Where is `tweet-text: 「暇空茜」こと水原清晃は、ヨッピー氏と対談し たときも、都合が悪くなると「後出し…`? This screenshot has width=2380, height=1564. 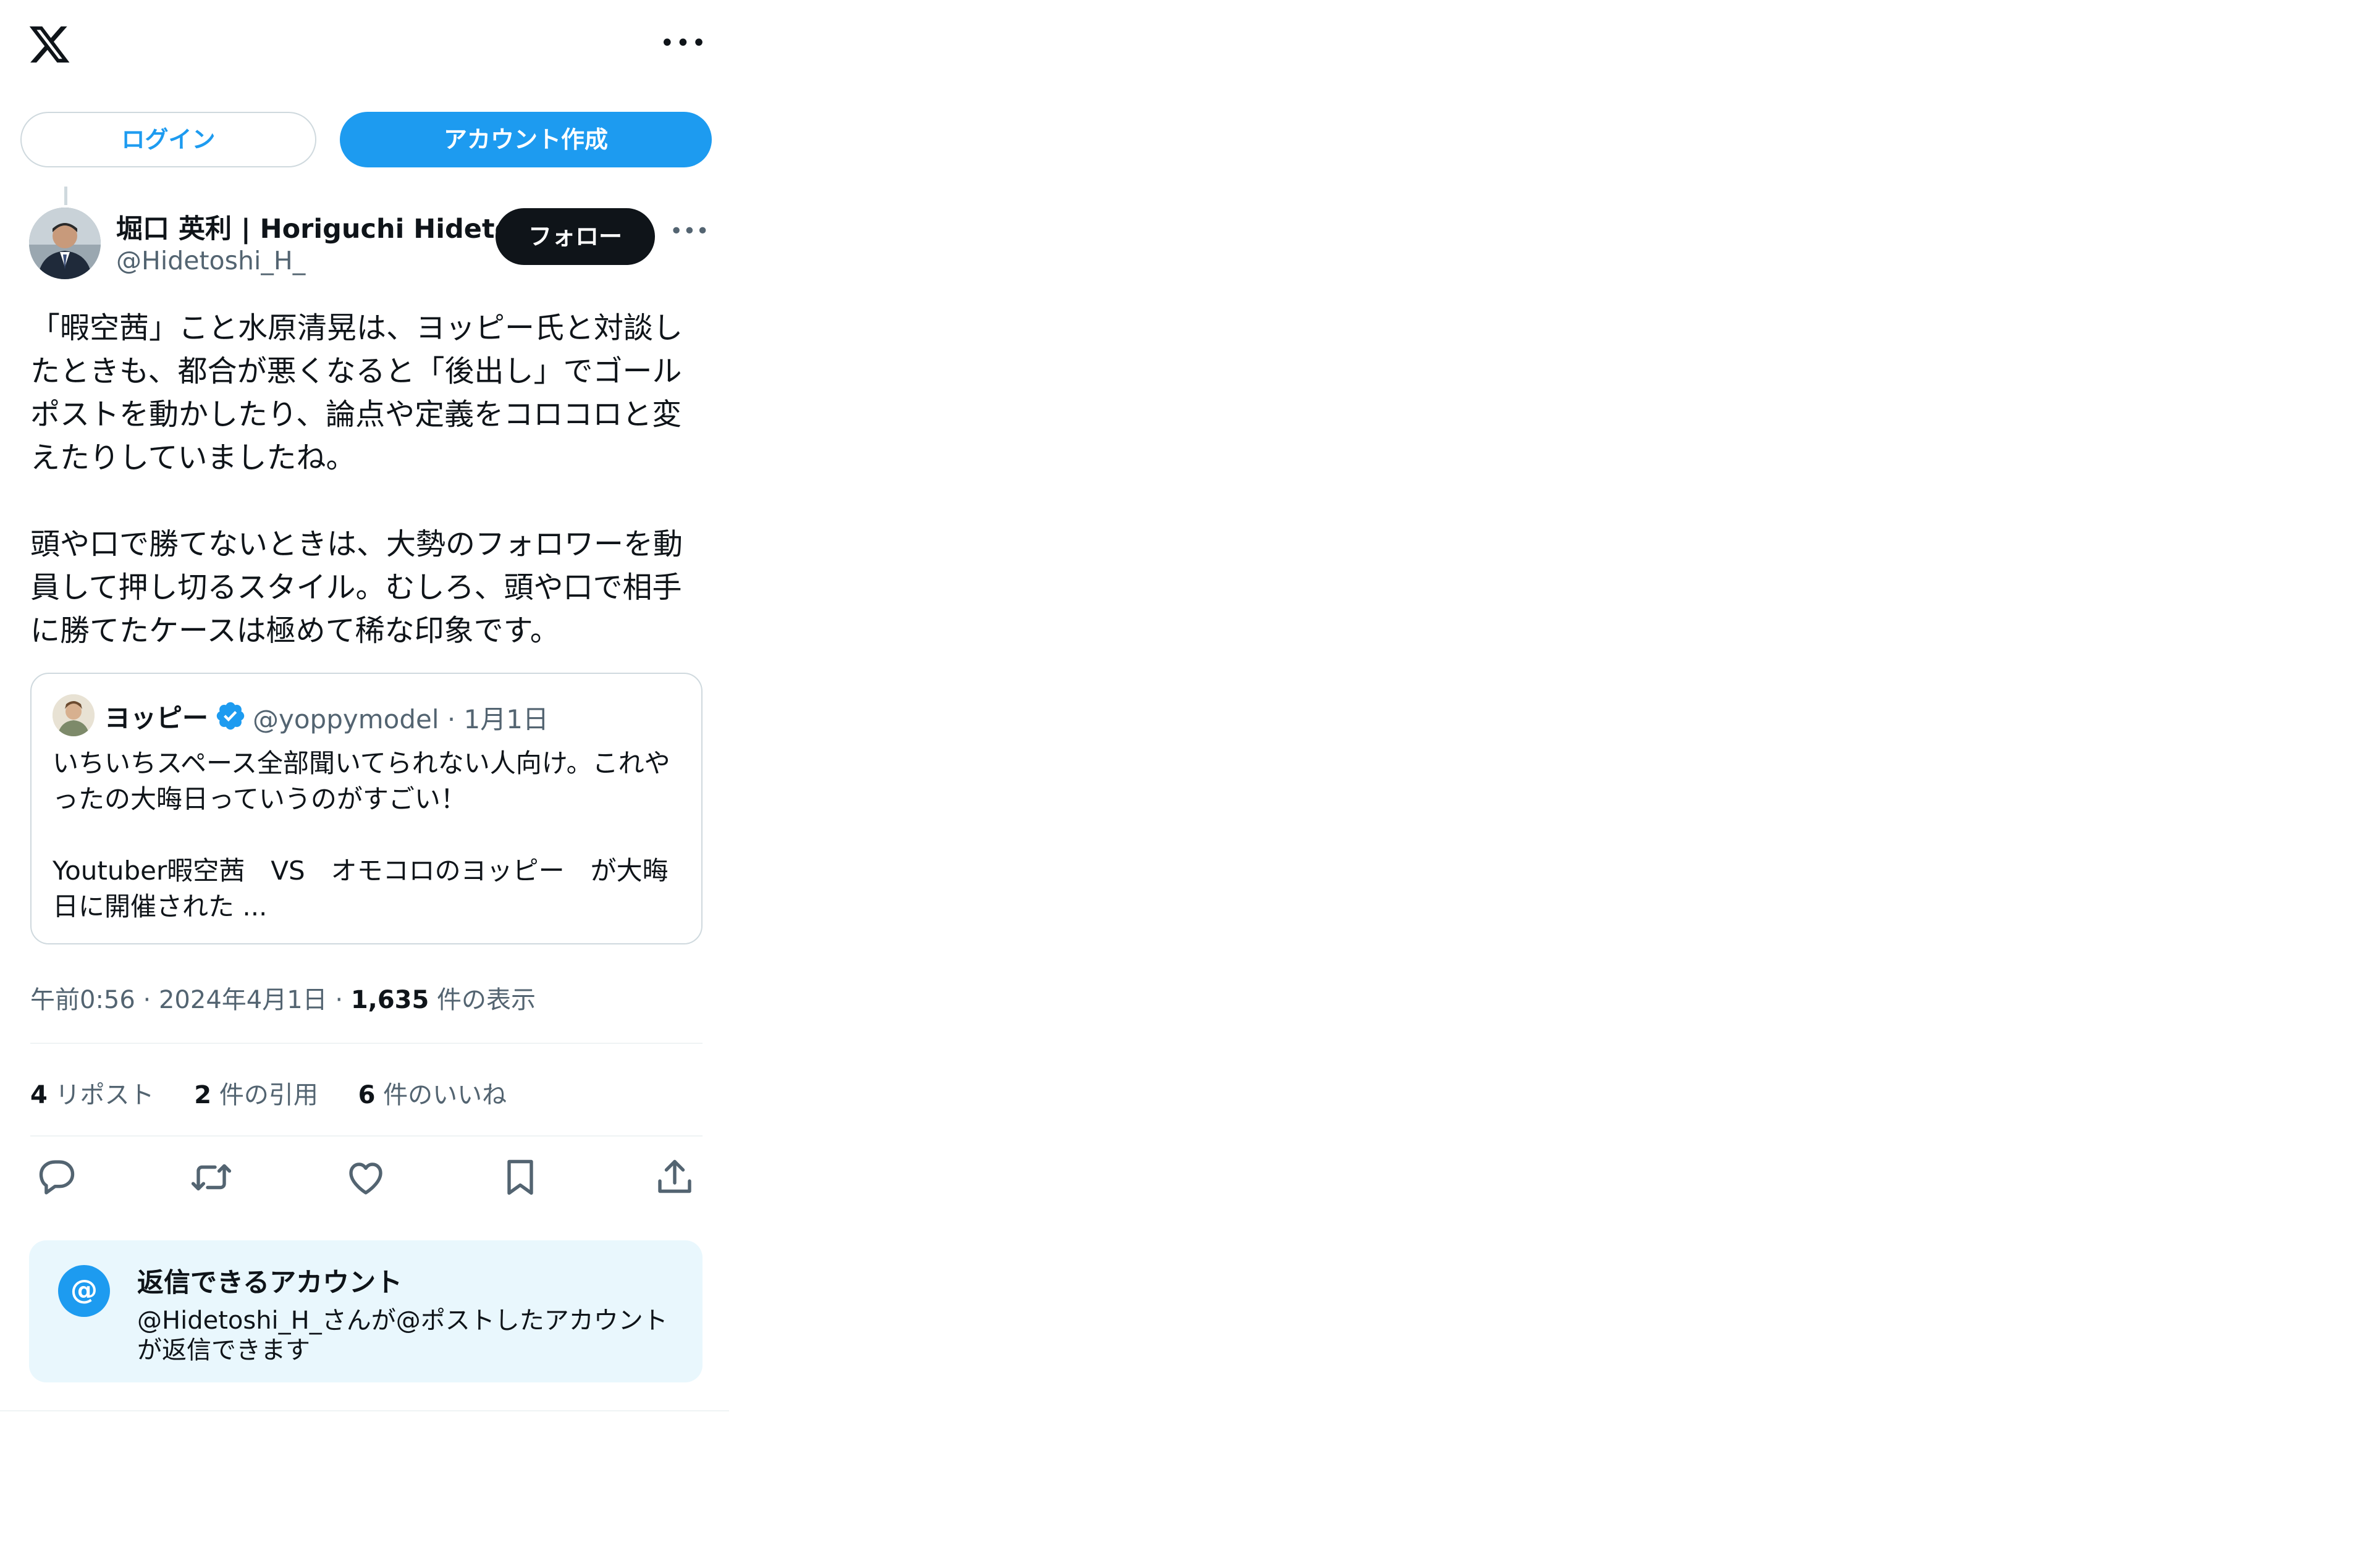 tweet-text: 「暇空茜」こと水原清晃は、ヨッピー氏と対談し たときも、都合が悪くなると「後出し… is located at coordinates (357, 479).